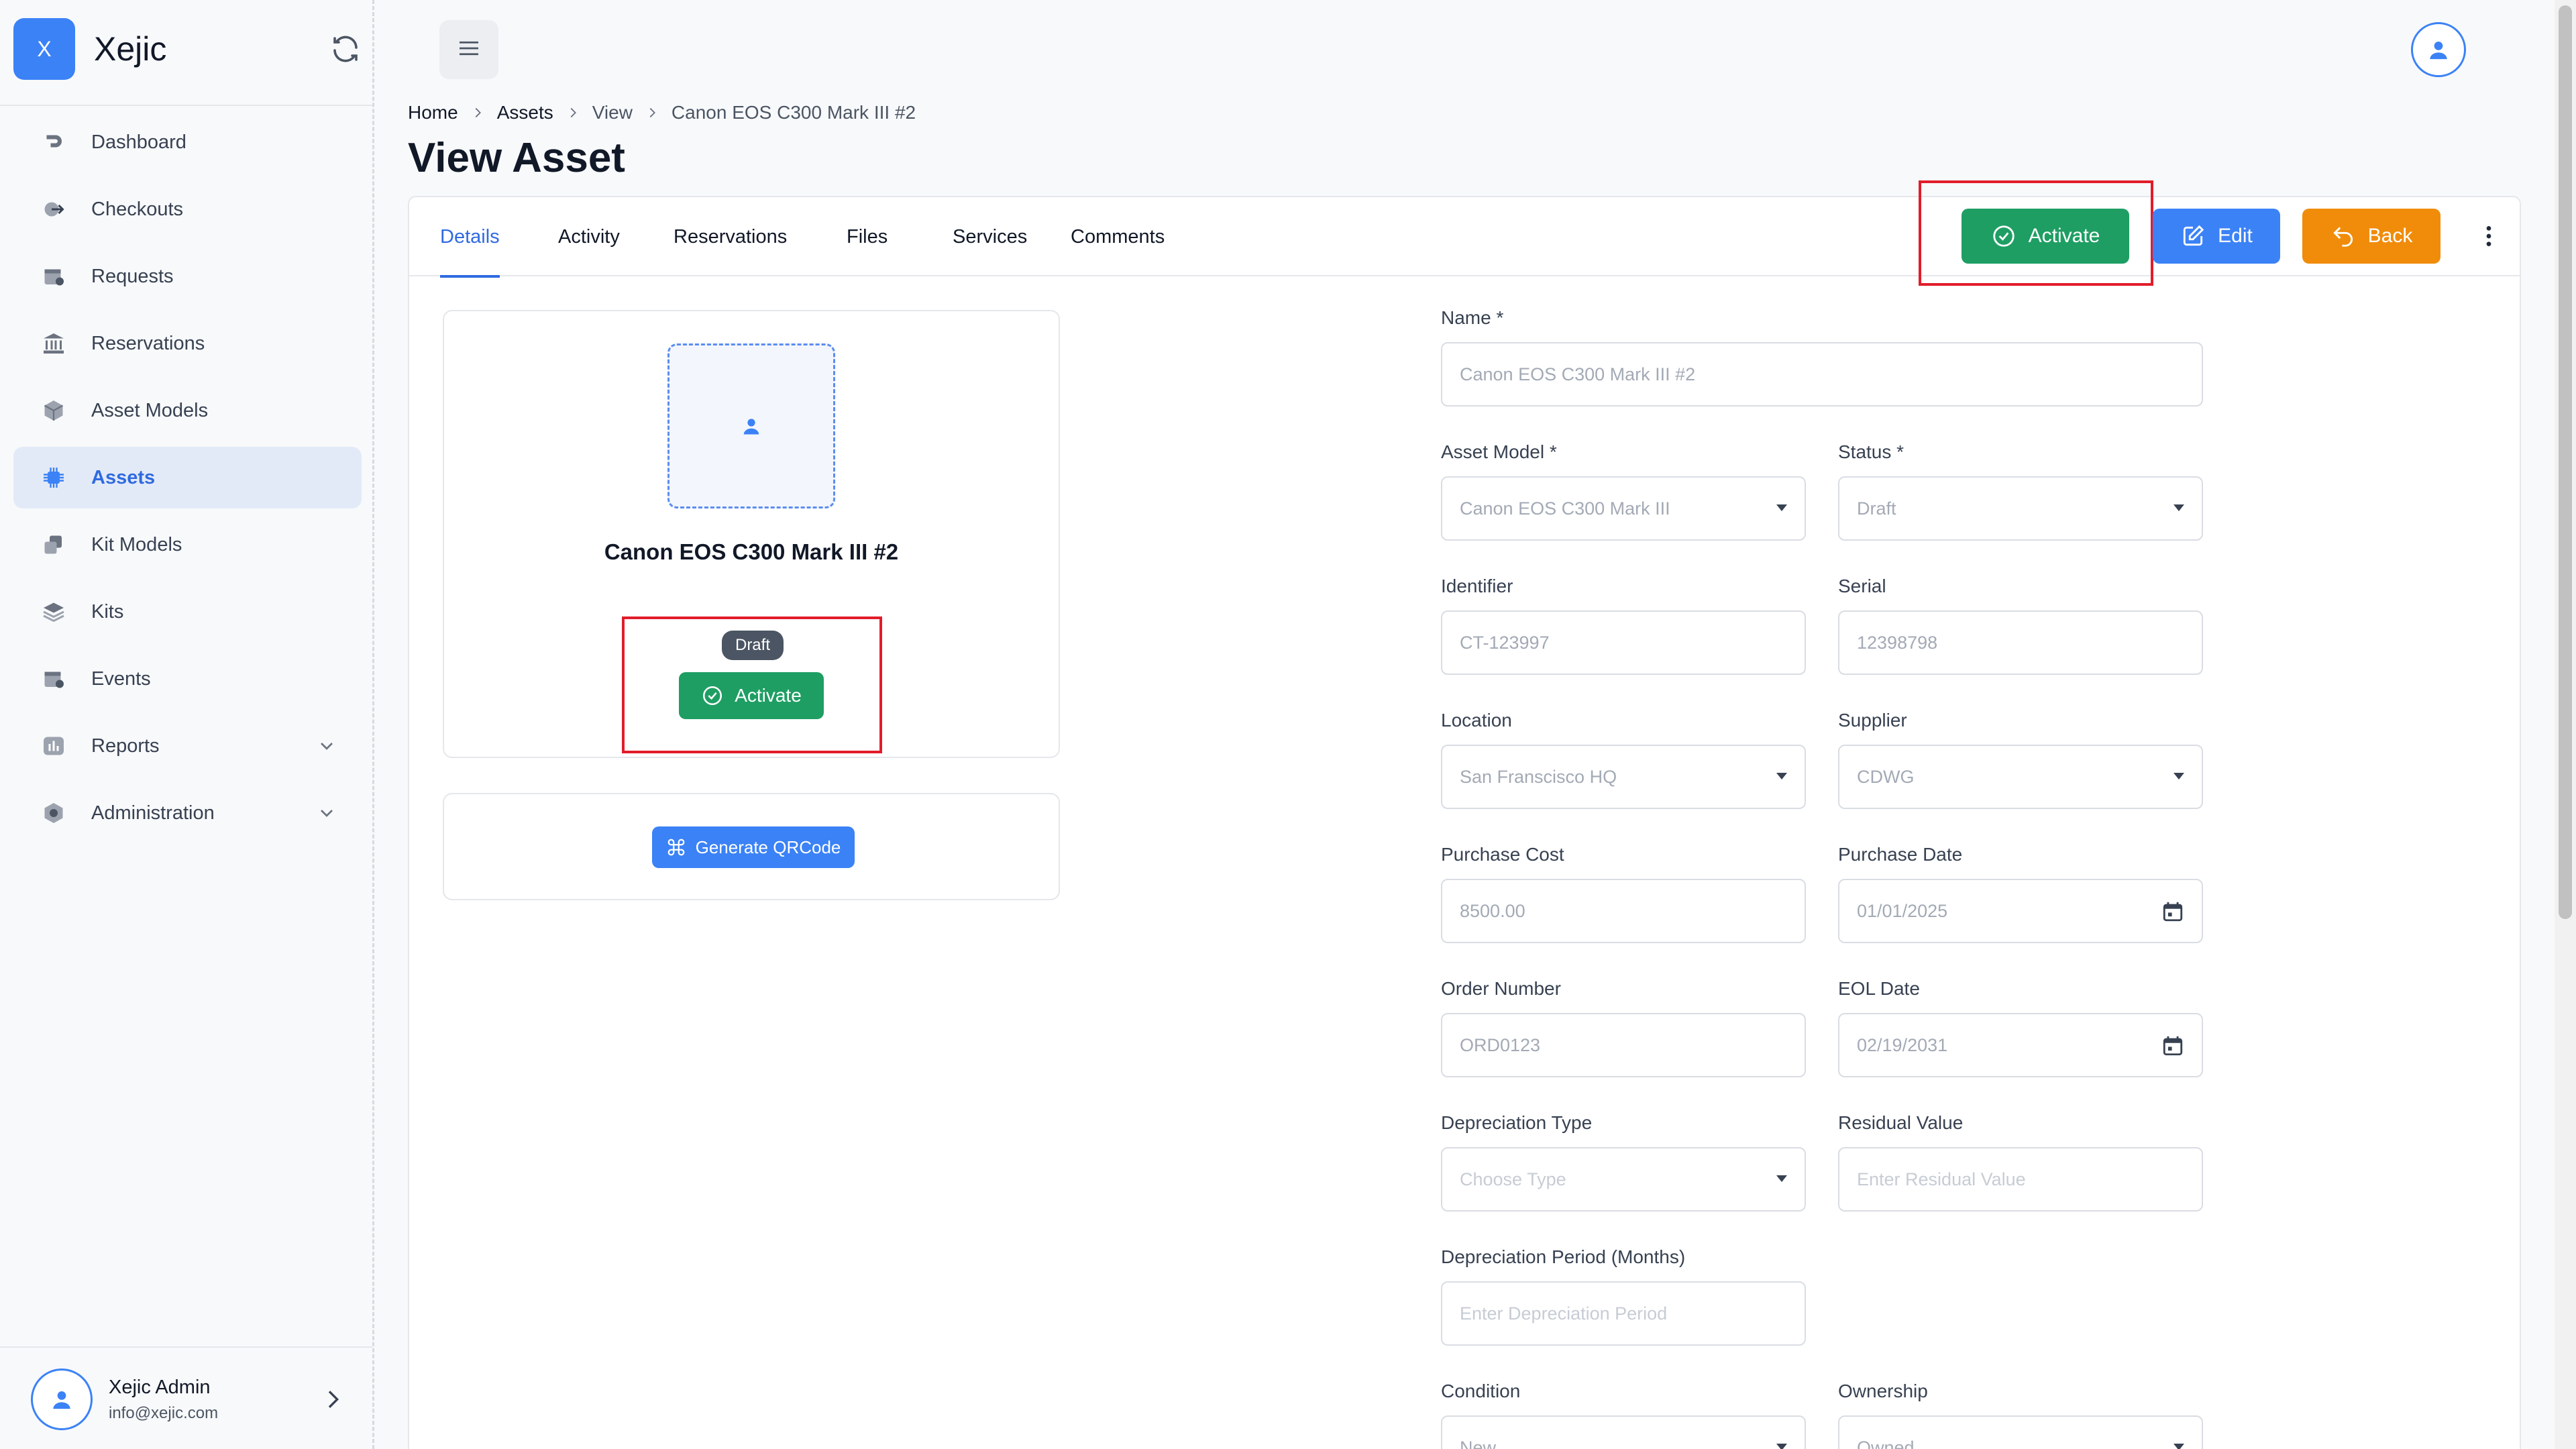 The width and height of the screenshot is (2576, 1449). Describe the element at coordinates (2020, 642) in the screenshot. I see `serial-input: 12398798` at that location.